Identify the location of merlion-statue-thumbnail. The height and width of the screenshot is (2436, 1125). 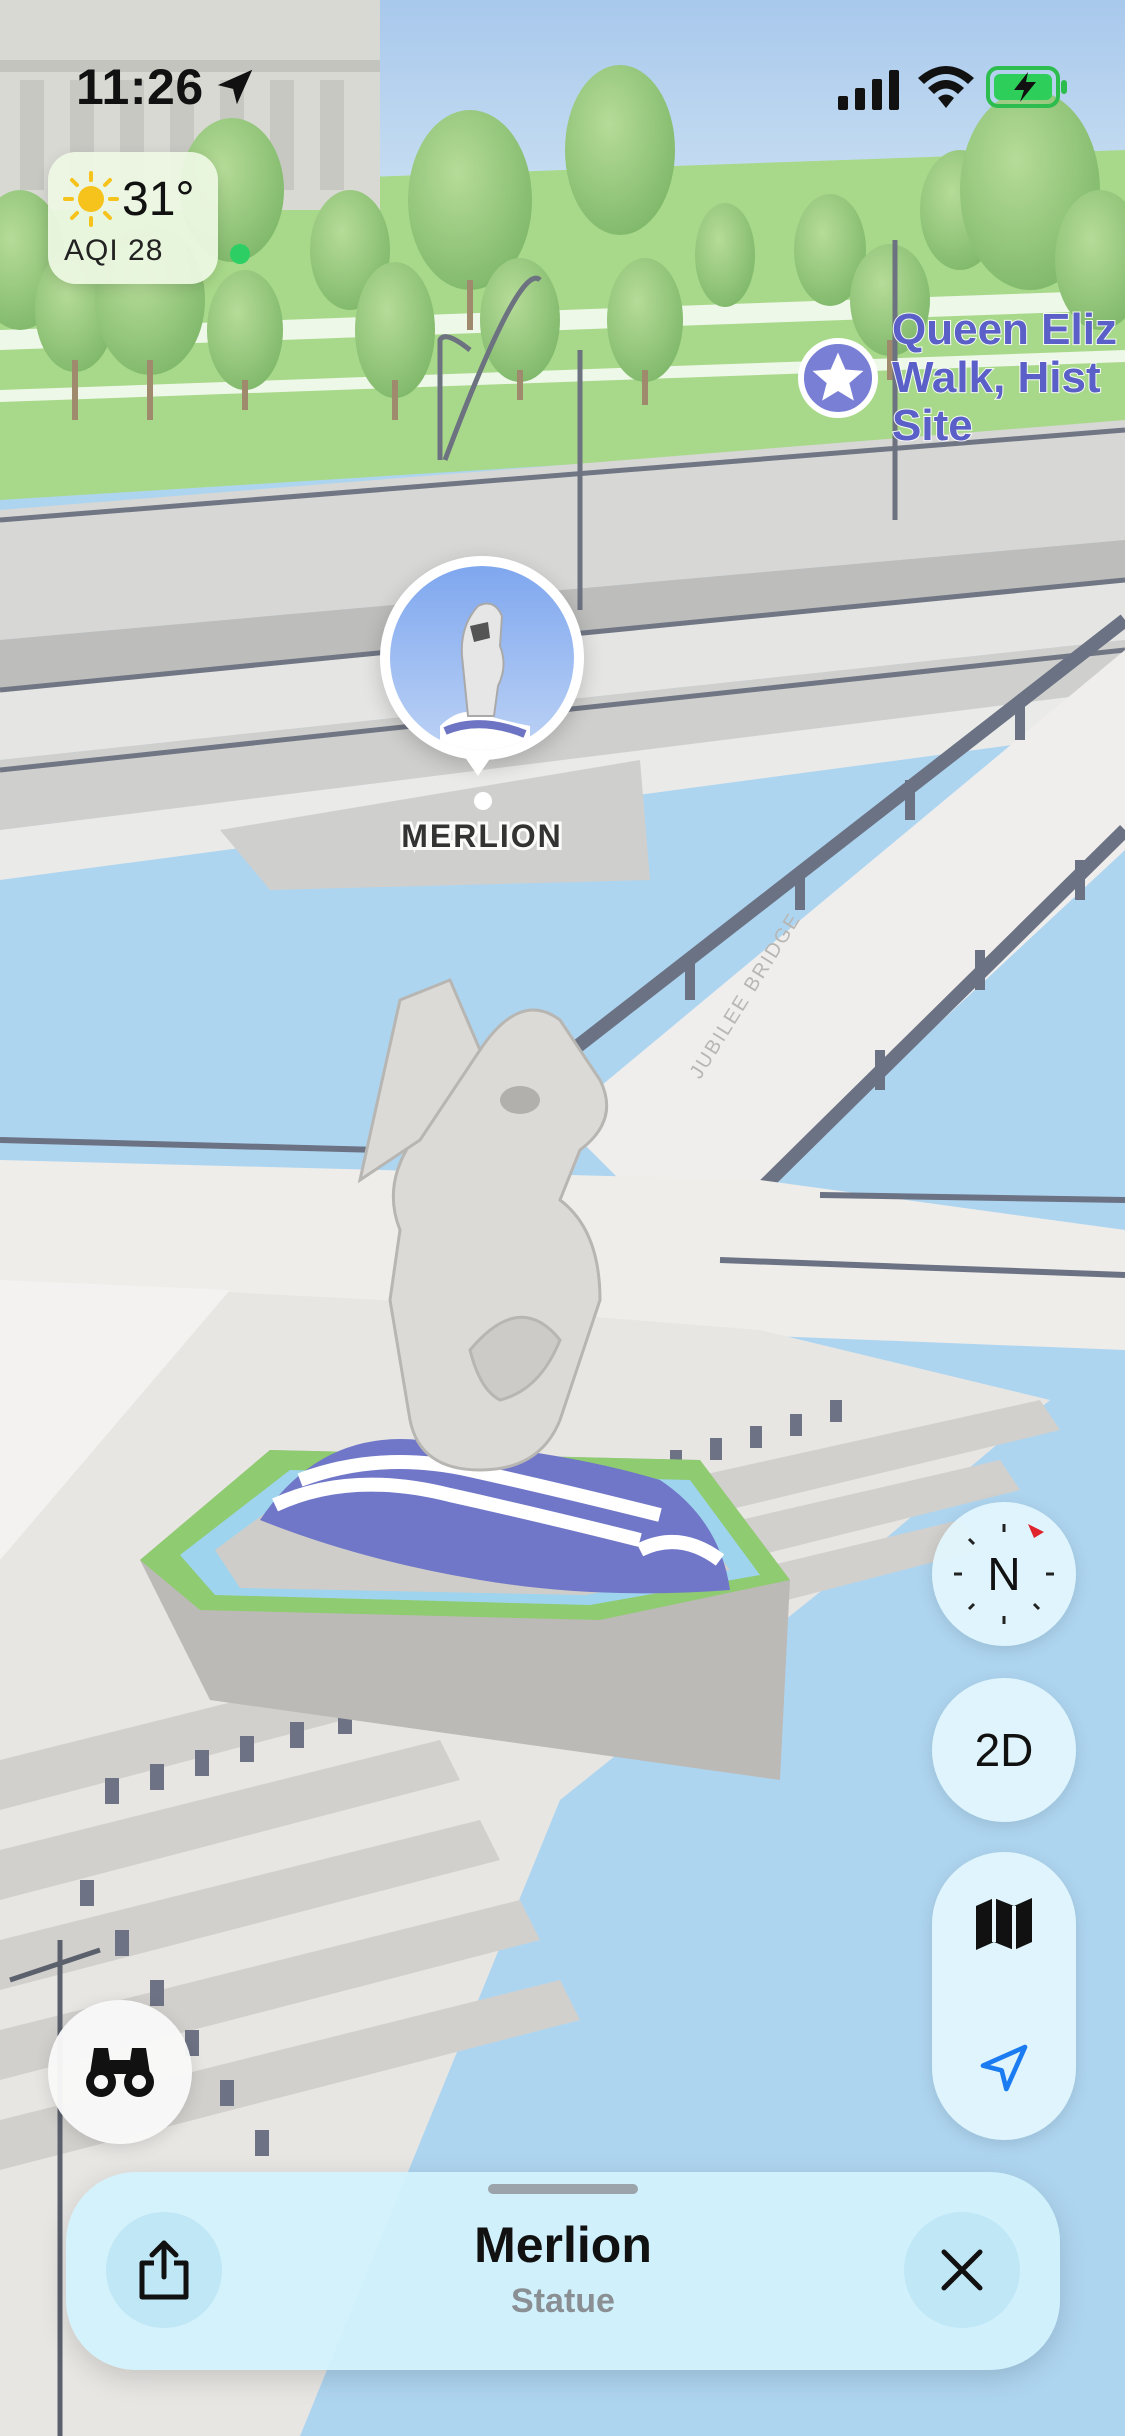
(482, 658).